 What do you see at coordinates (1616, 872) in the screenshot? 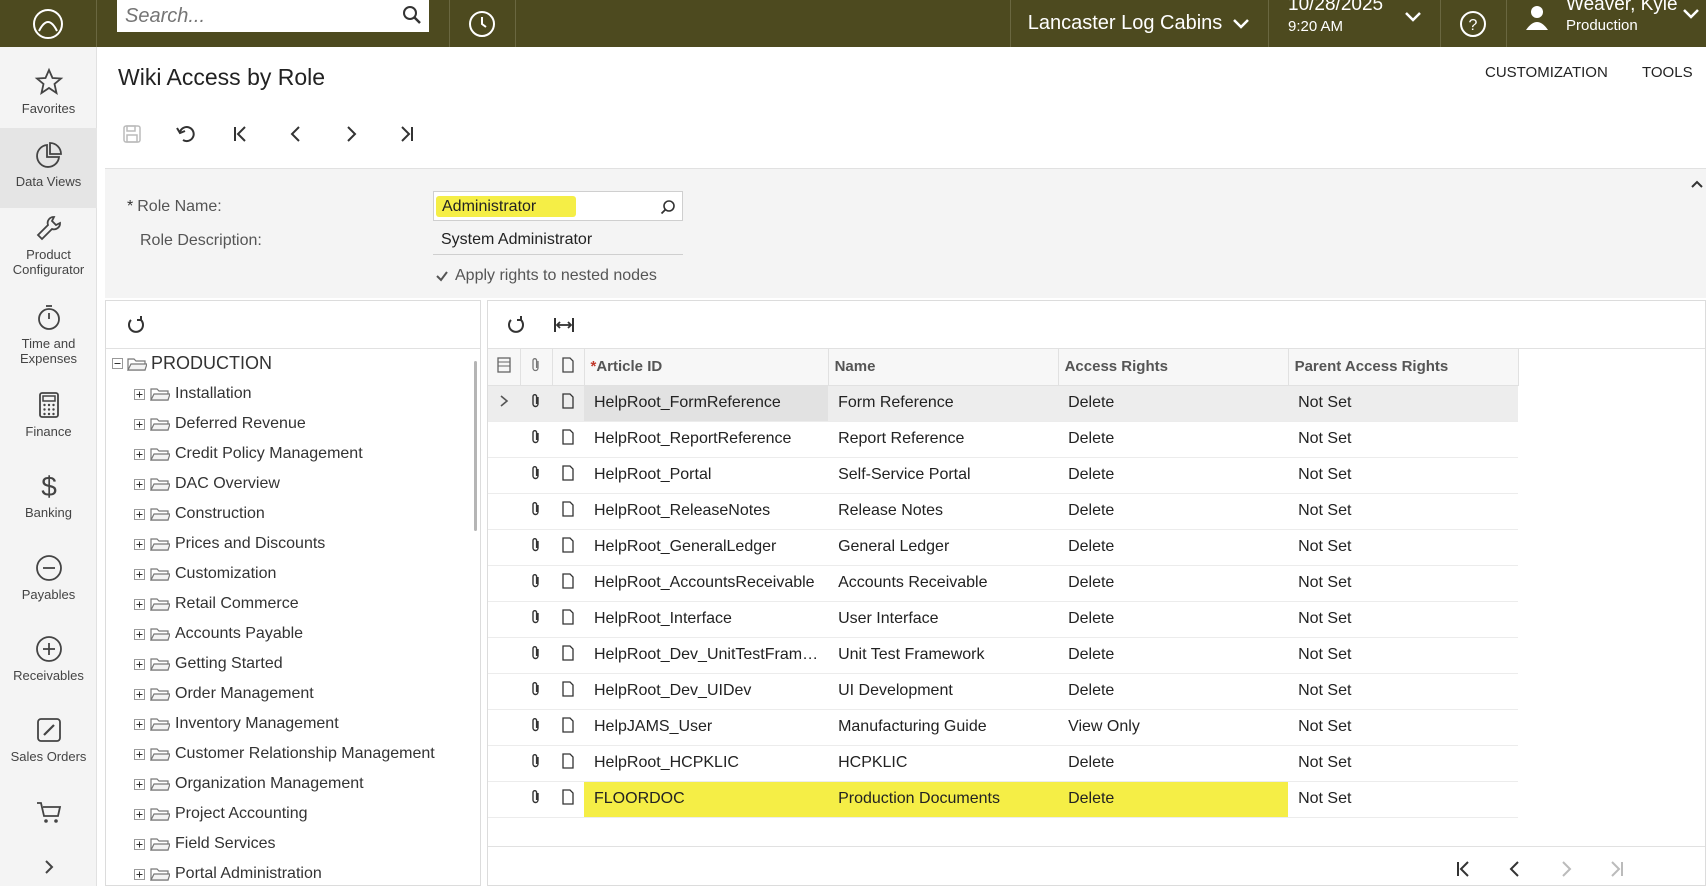
I see `pager-last-button` at bounding box center [1616, 872].